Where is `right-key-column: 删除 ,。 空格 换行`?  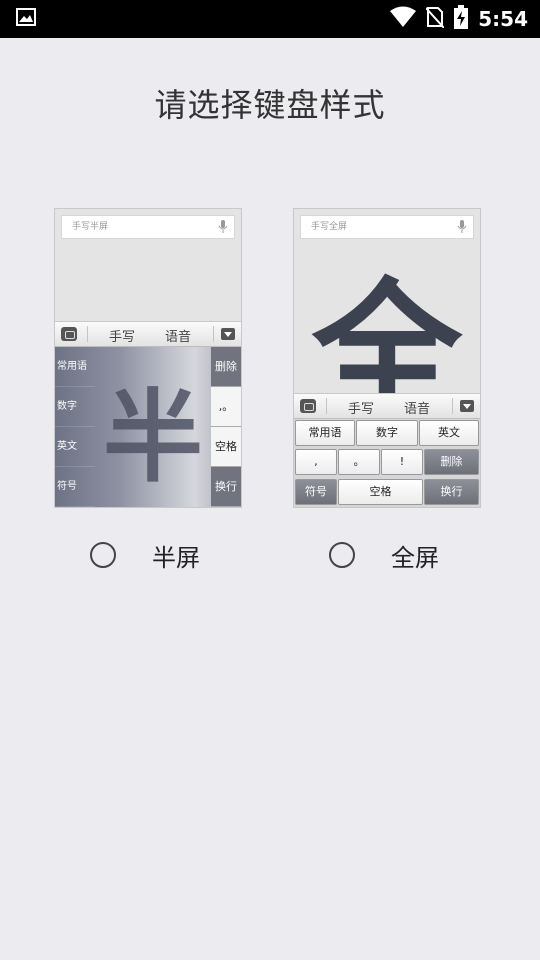
right-key-column: 删除 ,。 空格 换行 is located at coordinates (226, 427).